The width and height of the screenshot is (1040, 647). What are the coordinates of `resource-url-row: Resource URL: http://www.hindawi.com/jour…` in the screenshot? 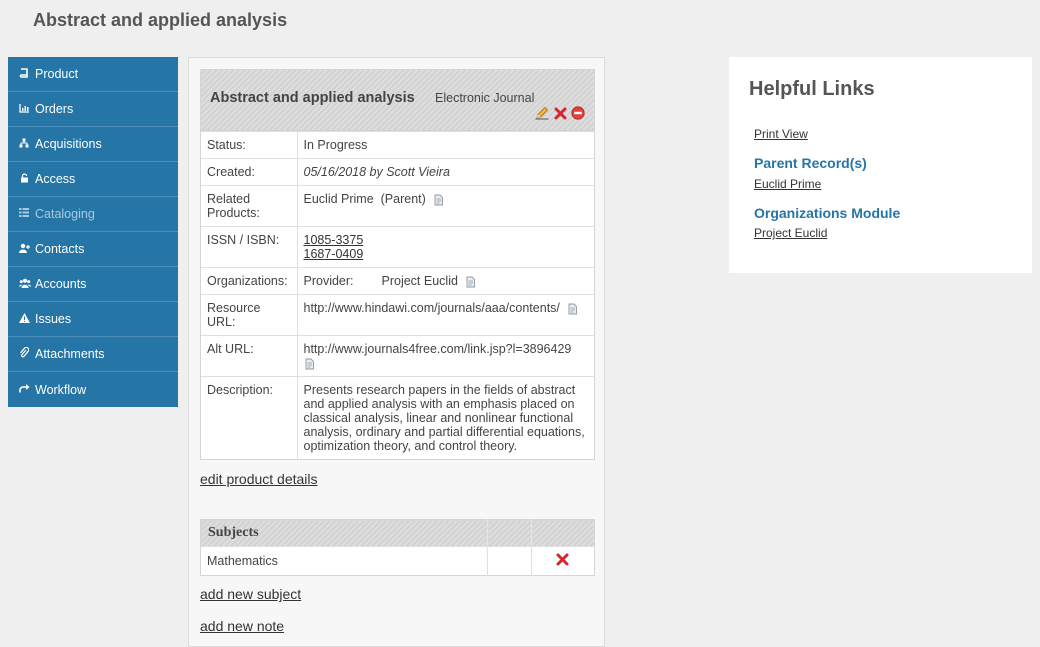 It's located at (397, 315).